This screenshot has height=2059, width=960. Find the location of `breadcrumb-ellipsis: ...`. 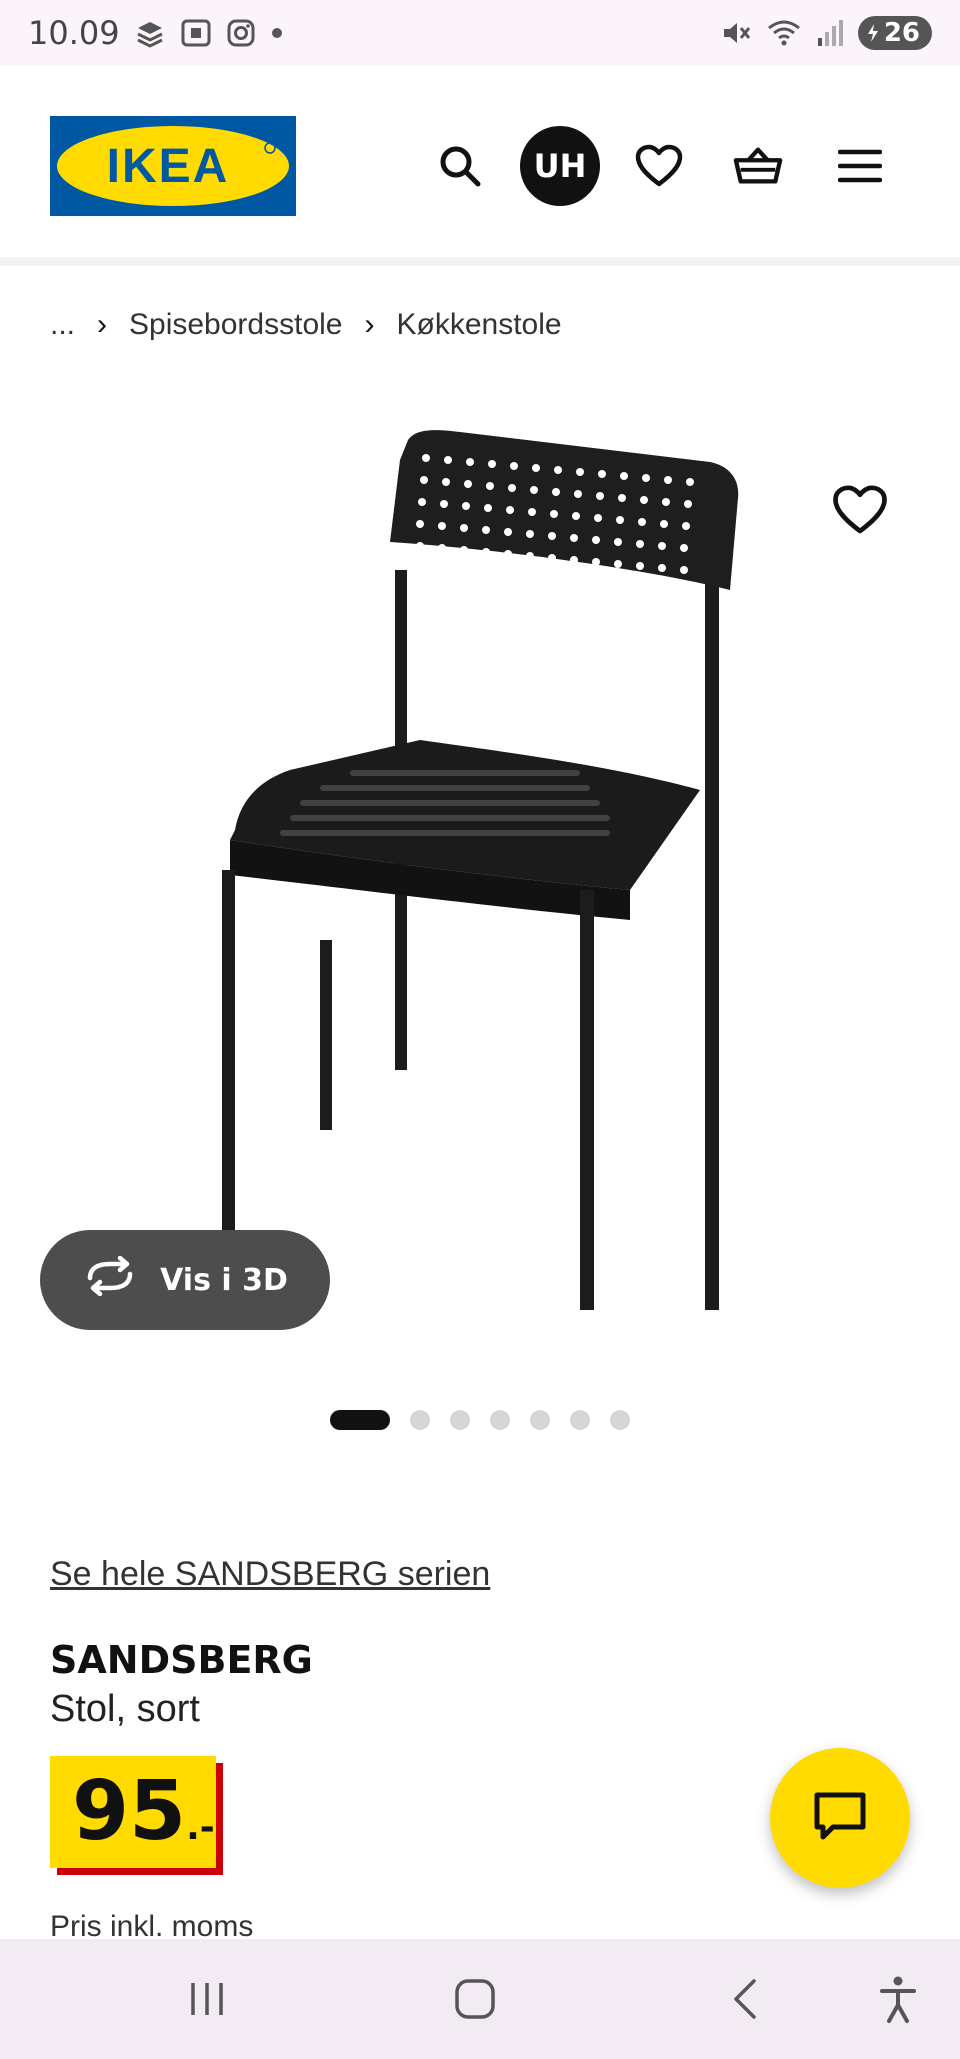

breadcrumb-ellipsis: ... is located at coordinates (62, 325).